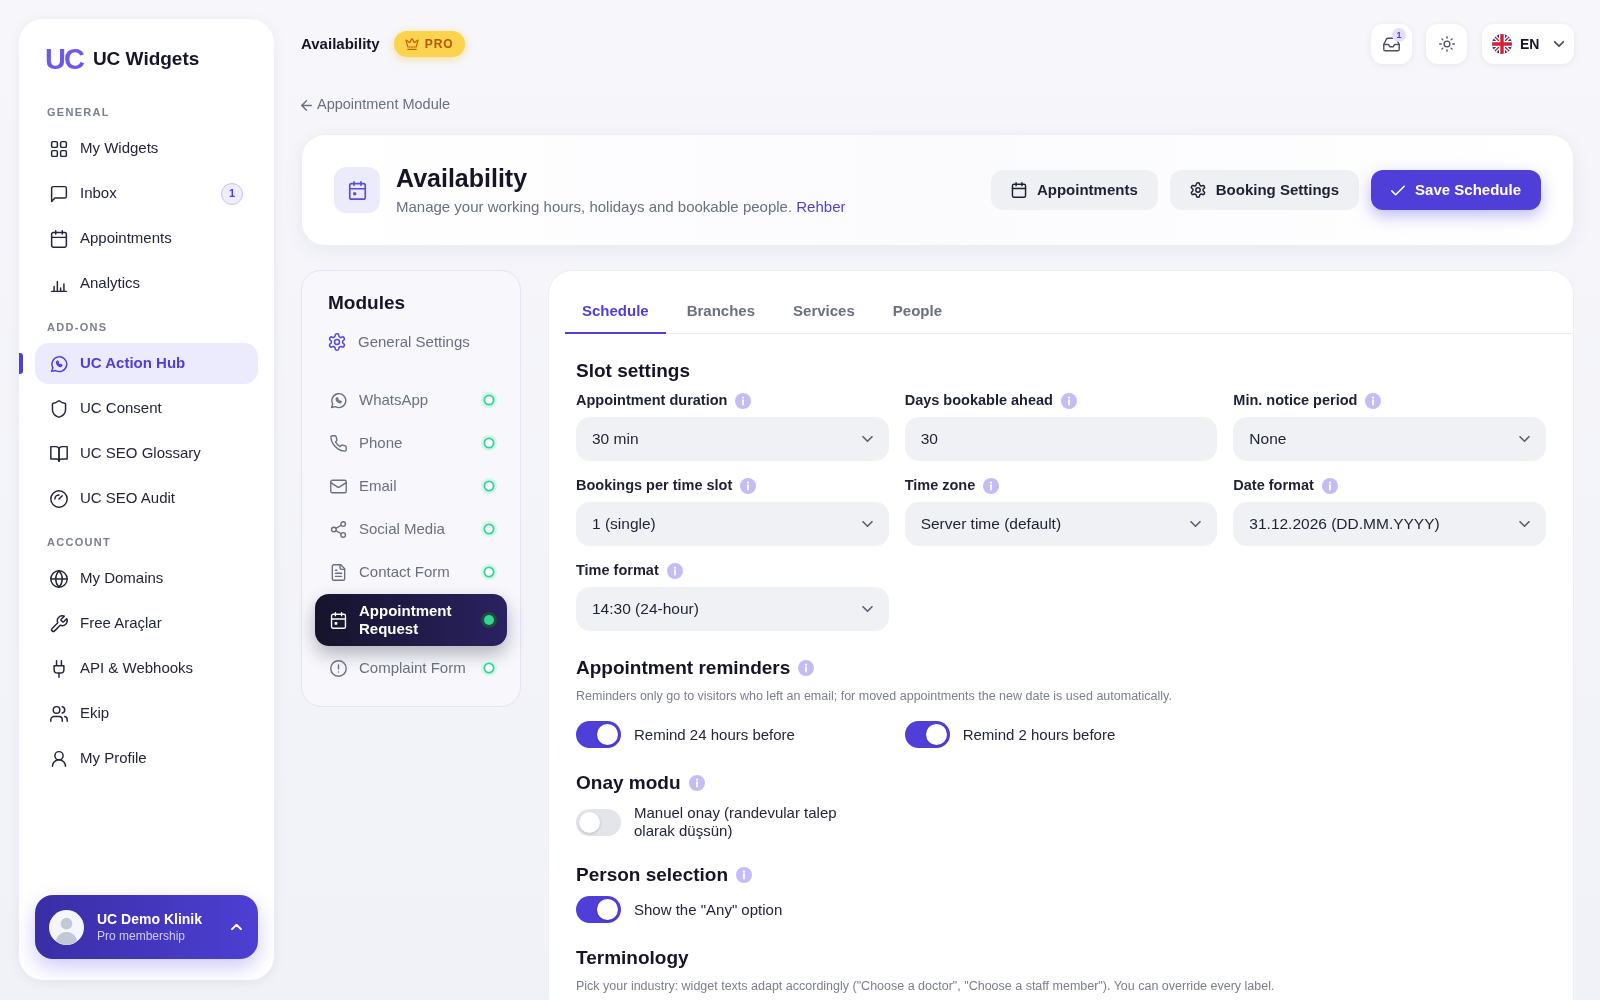 This screenshot has height=1000, width=1600. I want to click on panel-title: Modules, so click(367, 303).